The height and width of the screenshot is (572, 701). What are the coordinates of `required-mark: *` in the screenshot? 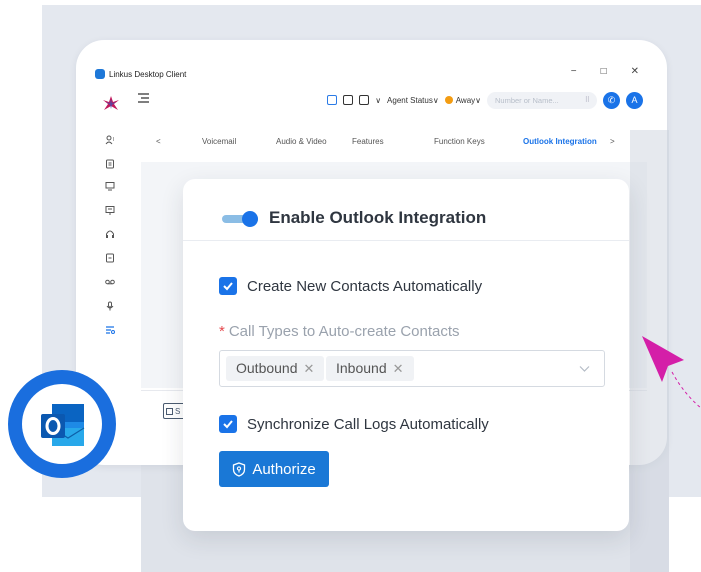 It's located at (222, 331).